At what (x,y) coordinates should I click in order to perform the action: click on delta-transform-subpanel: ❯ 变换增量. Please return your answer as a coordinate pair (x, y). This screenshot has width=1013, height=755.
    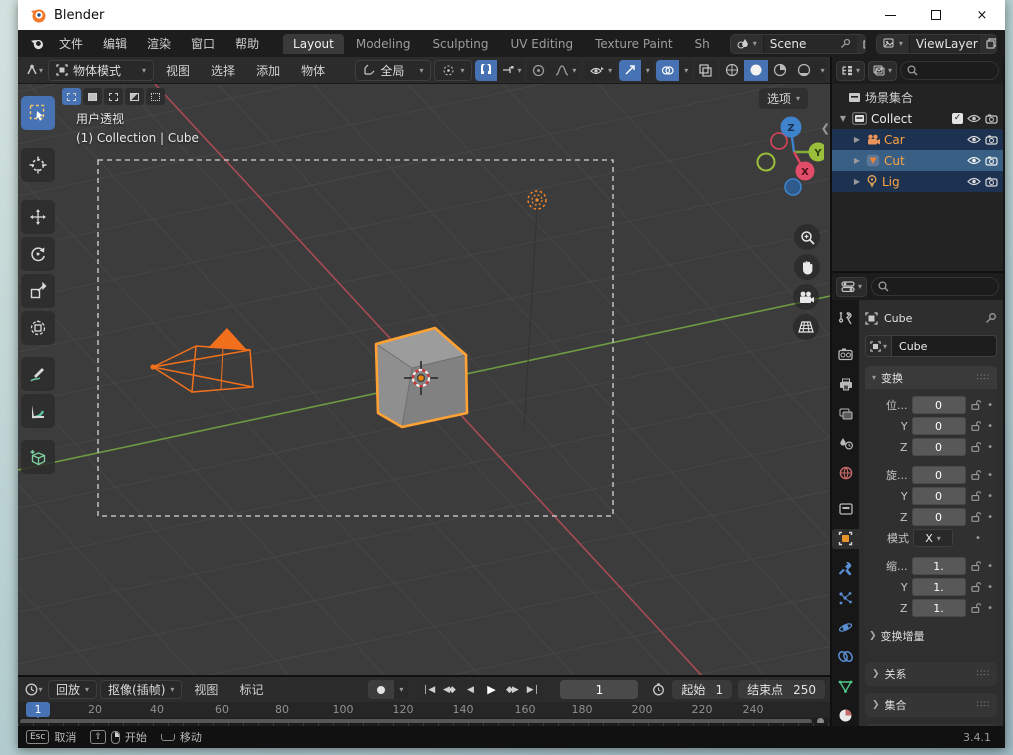
    Looking at the image, I should click on (931, 636).